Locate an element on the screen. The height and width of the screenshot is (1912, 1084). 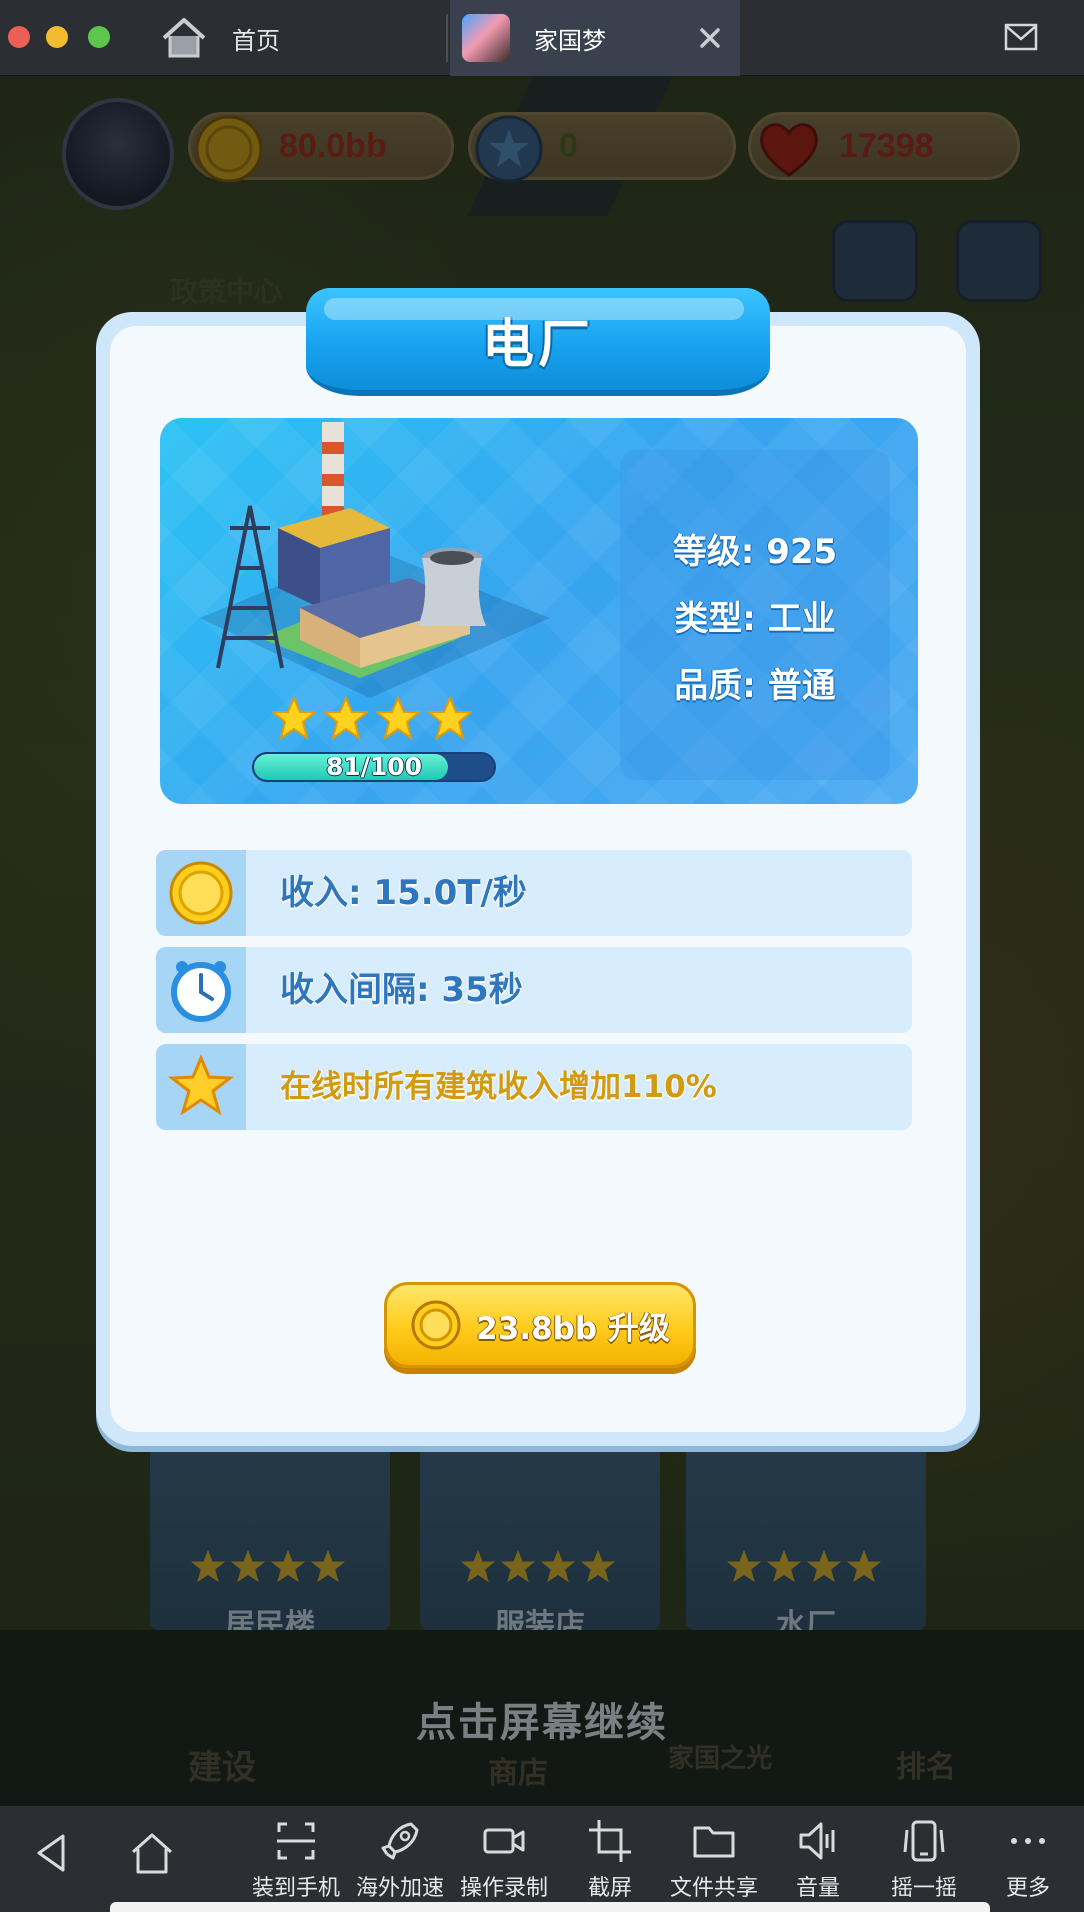
emulator-toolbar: 装到手机 海外加速 操作录制 截屏 文件共享 音量 摇一摇 更多 is located at coordinates (542, 1859).